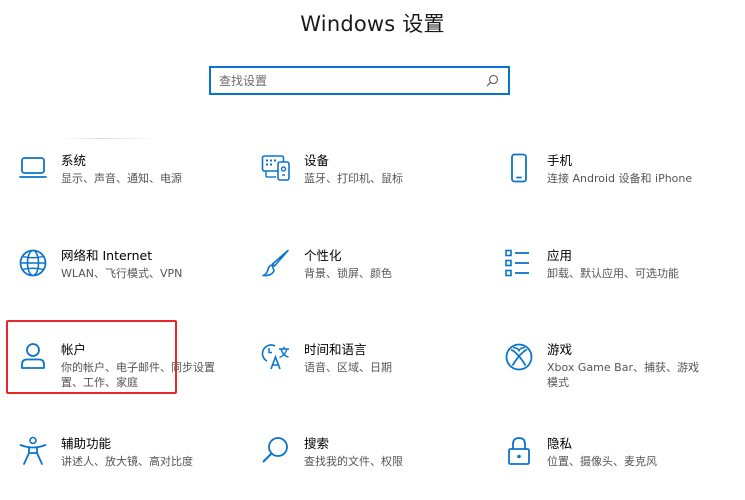 This screenshot has width=745, height=500. Describe the element at coordinates (372, 188) in the screenshot. I see `tile-devices: 设备 蓝牙、打印机、鼠标` at that location.